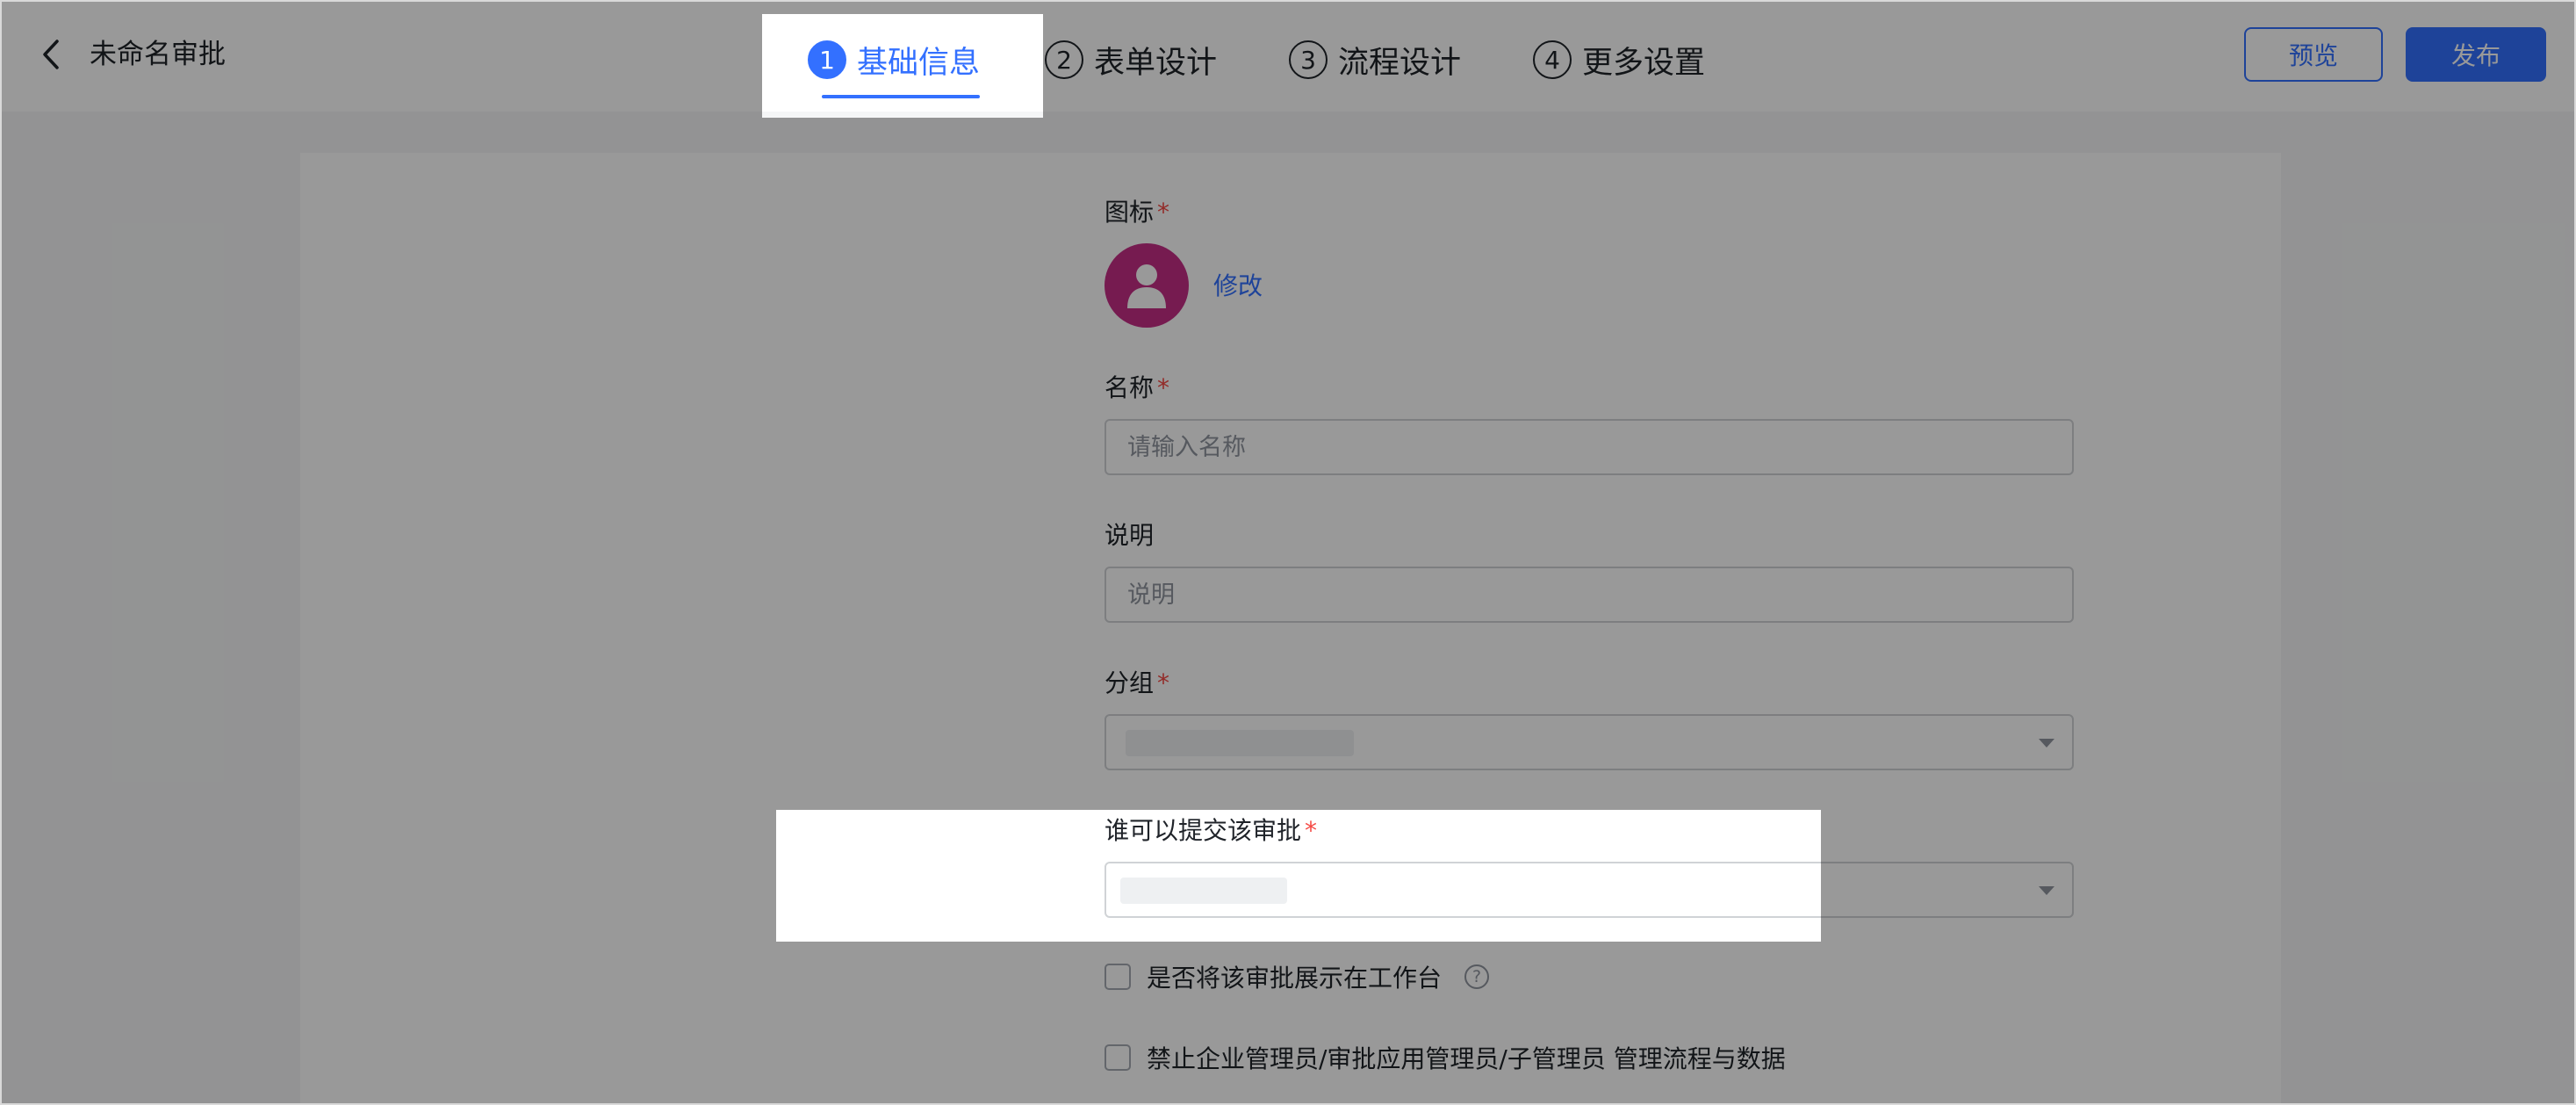 The image size is (2576, 1105). I want to click on step-tabs: 1 基础信息 2 表单设计 3 流程设计 4 更多设置, so click(1251, 66).